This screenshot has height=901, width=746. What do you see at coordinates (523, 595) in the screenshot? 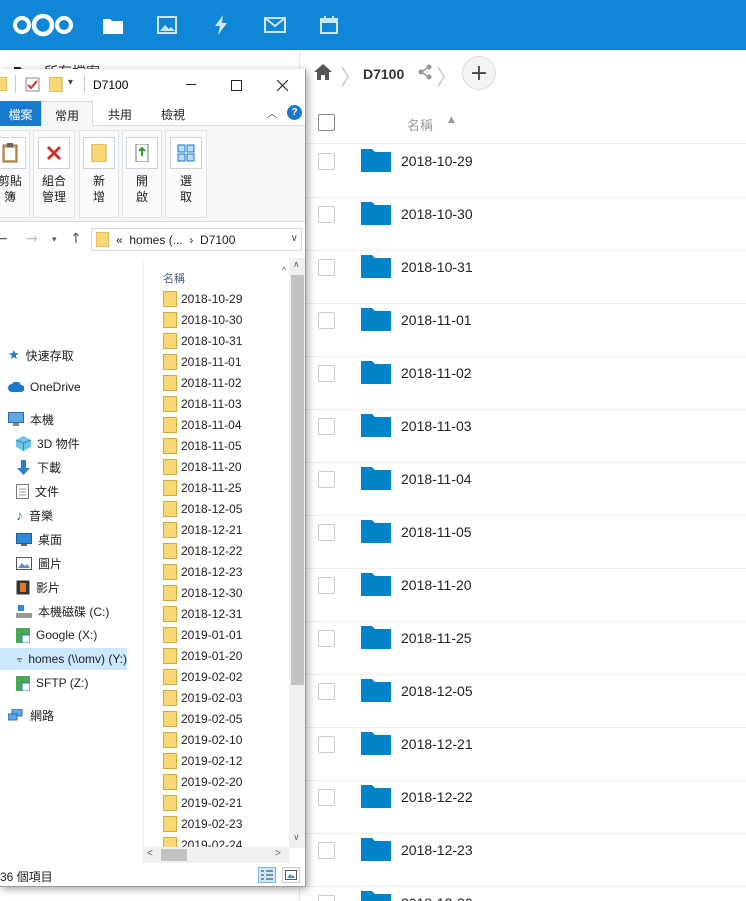
I see `table-row: 2018-11-20` at bounding box center [523, 595].